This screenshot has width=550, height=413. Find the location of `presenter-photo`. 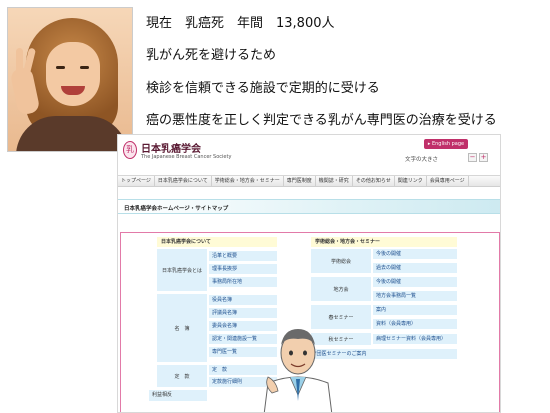

presenter-photo is located at coordinates (70, 79).